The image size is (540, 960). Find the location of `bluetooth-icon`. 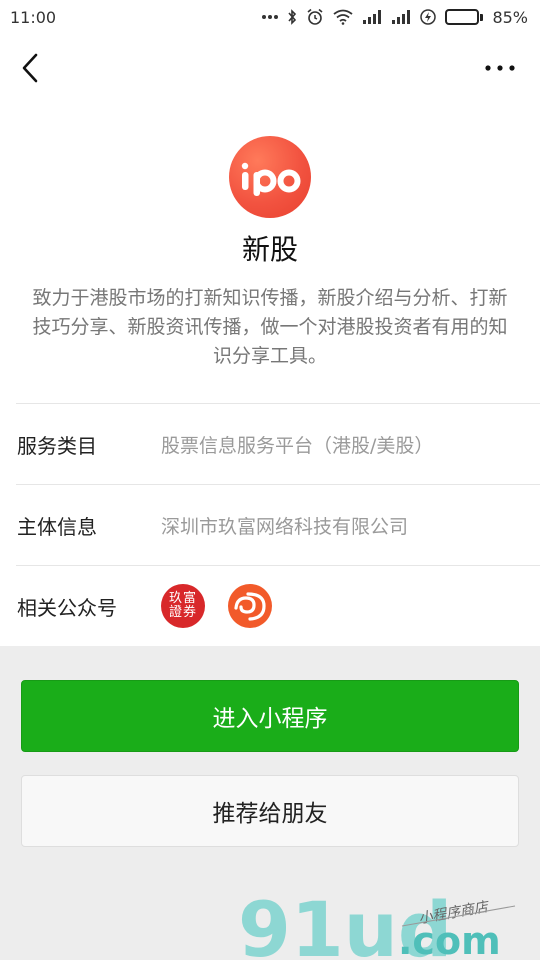

bluetooth-icon is located at coordinates (292, 17).